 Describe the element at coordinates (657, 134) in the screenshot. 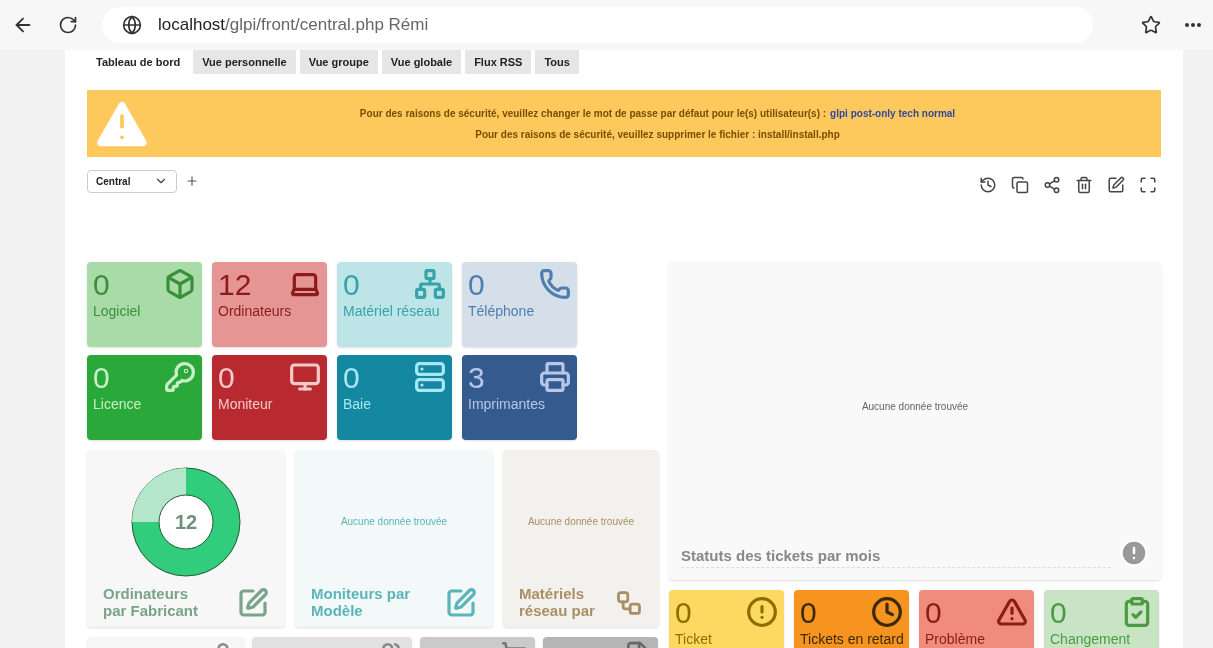

I see `alert-text: Pour des raisons de sécurité, veuillez supprimer le fichier : install/install.php` at that location.